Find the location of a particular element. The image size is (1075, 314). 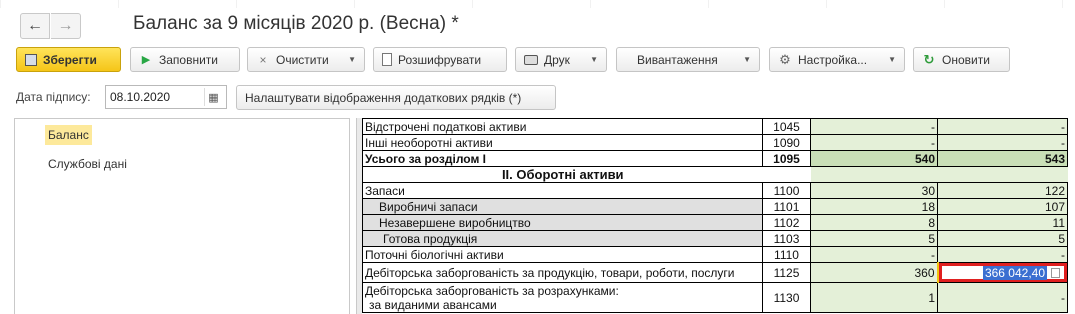

signature-date-value: 08.10.2020 is located at coordinates (140, 97).